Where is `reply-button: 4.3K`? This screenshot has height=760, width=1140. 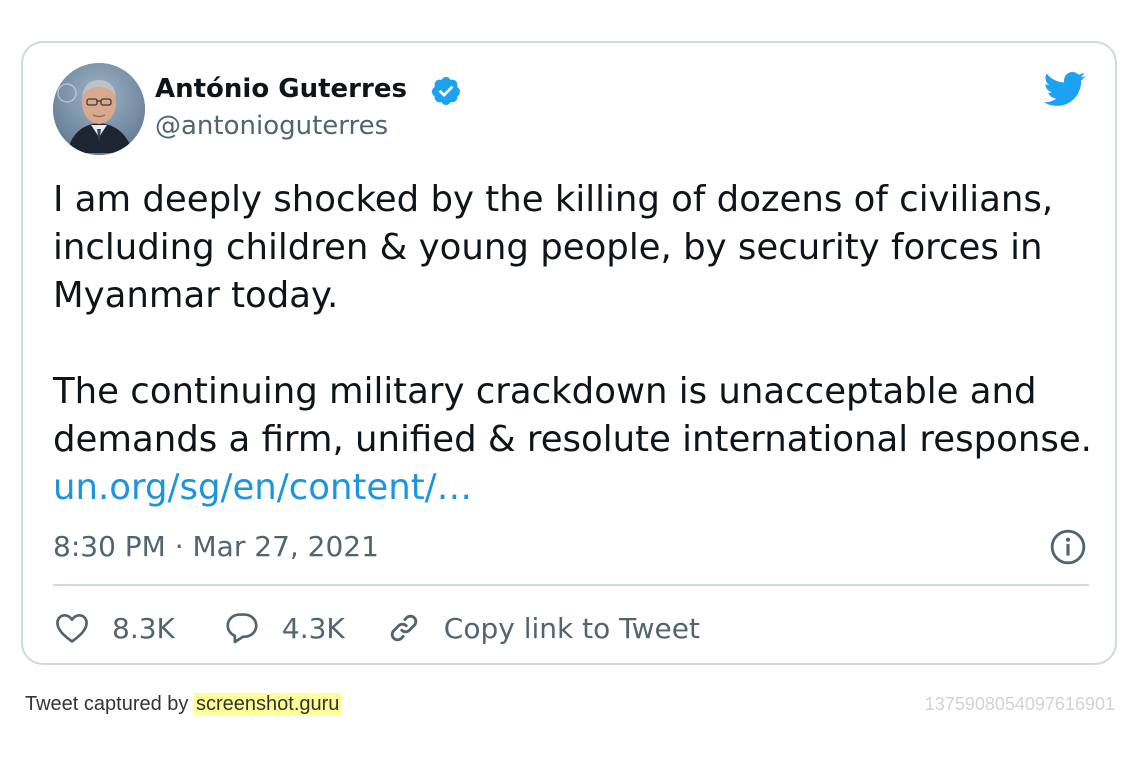 reply-button: 4.3K is located at coordinates (284, 628).